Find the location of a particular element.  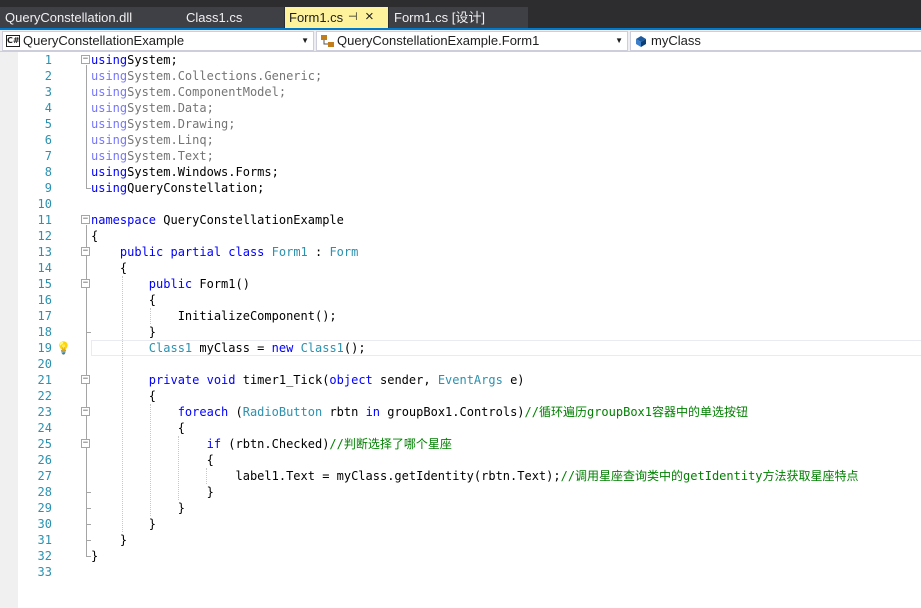

line-number: 17 is located at coordinates (44, 316).